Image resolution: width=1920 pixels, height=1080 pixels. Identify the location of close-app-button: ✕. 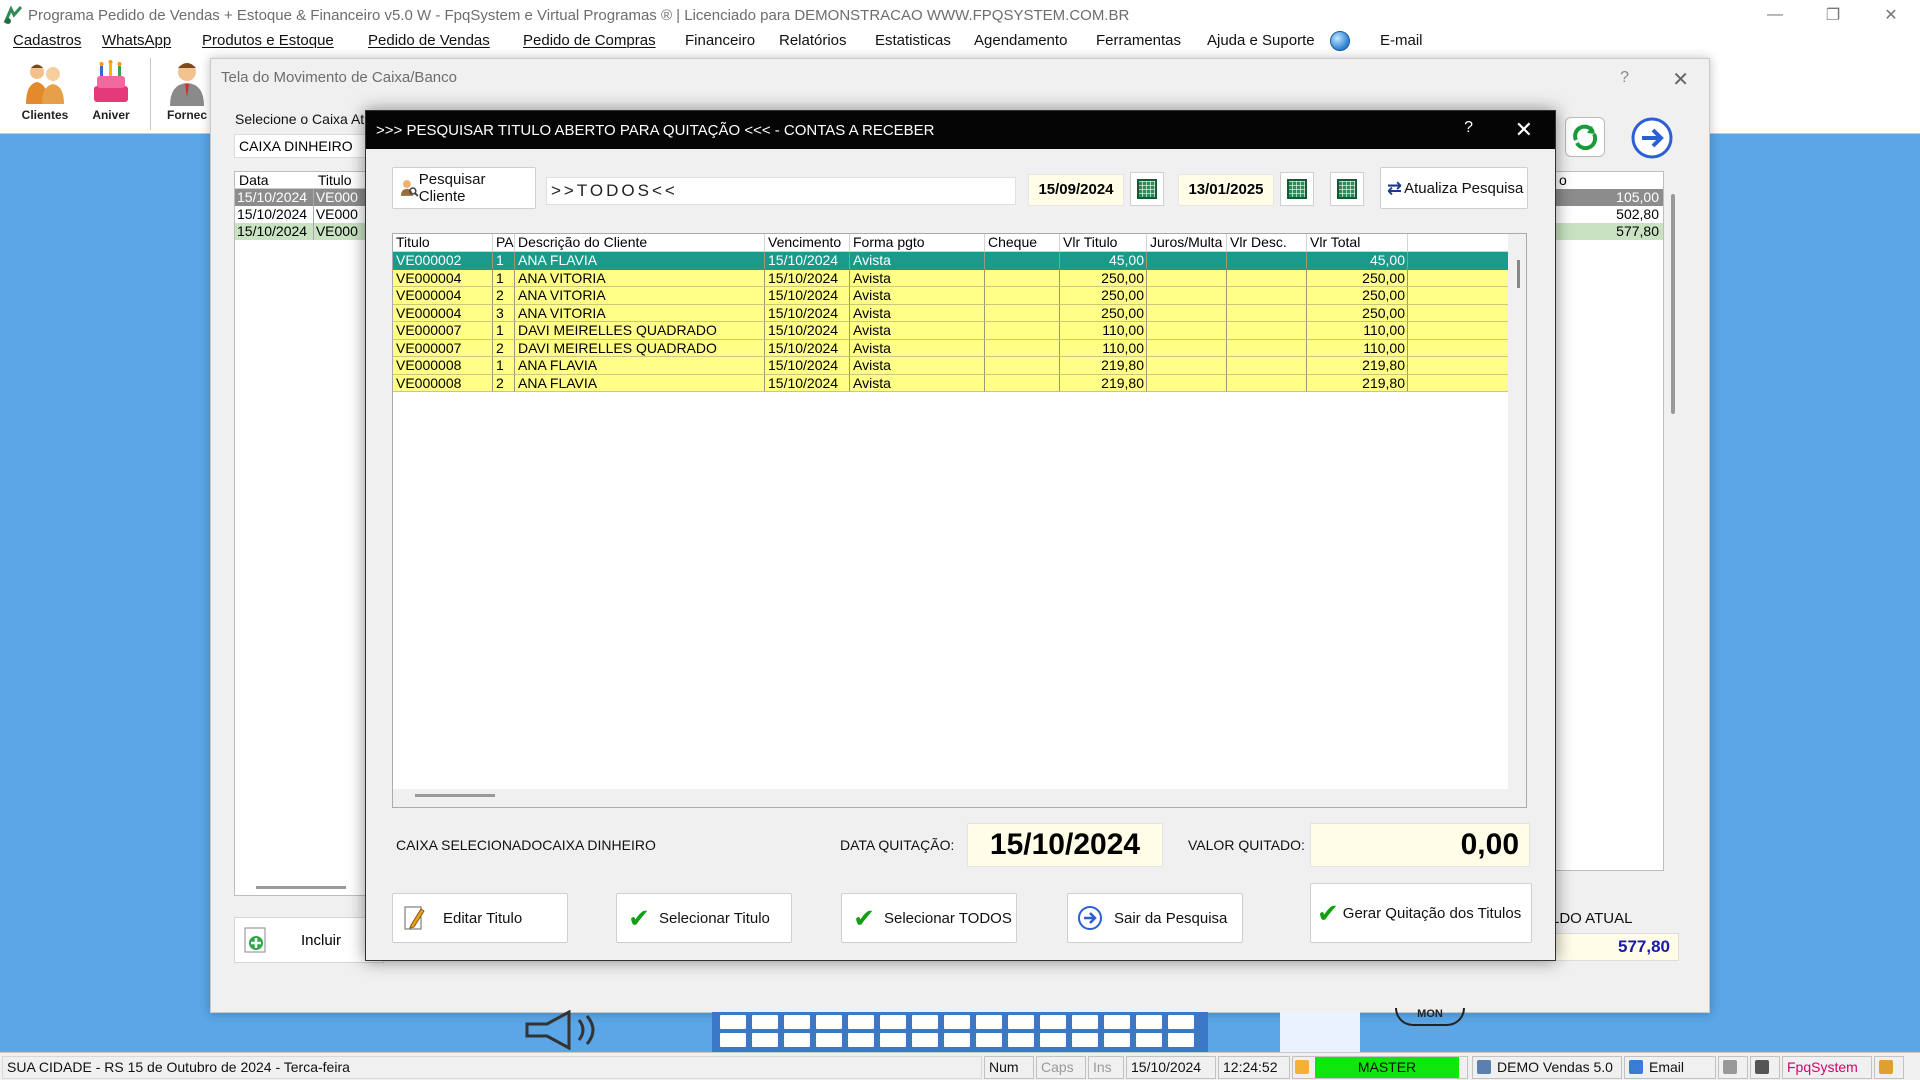
(1891, 15).